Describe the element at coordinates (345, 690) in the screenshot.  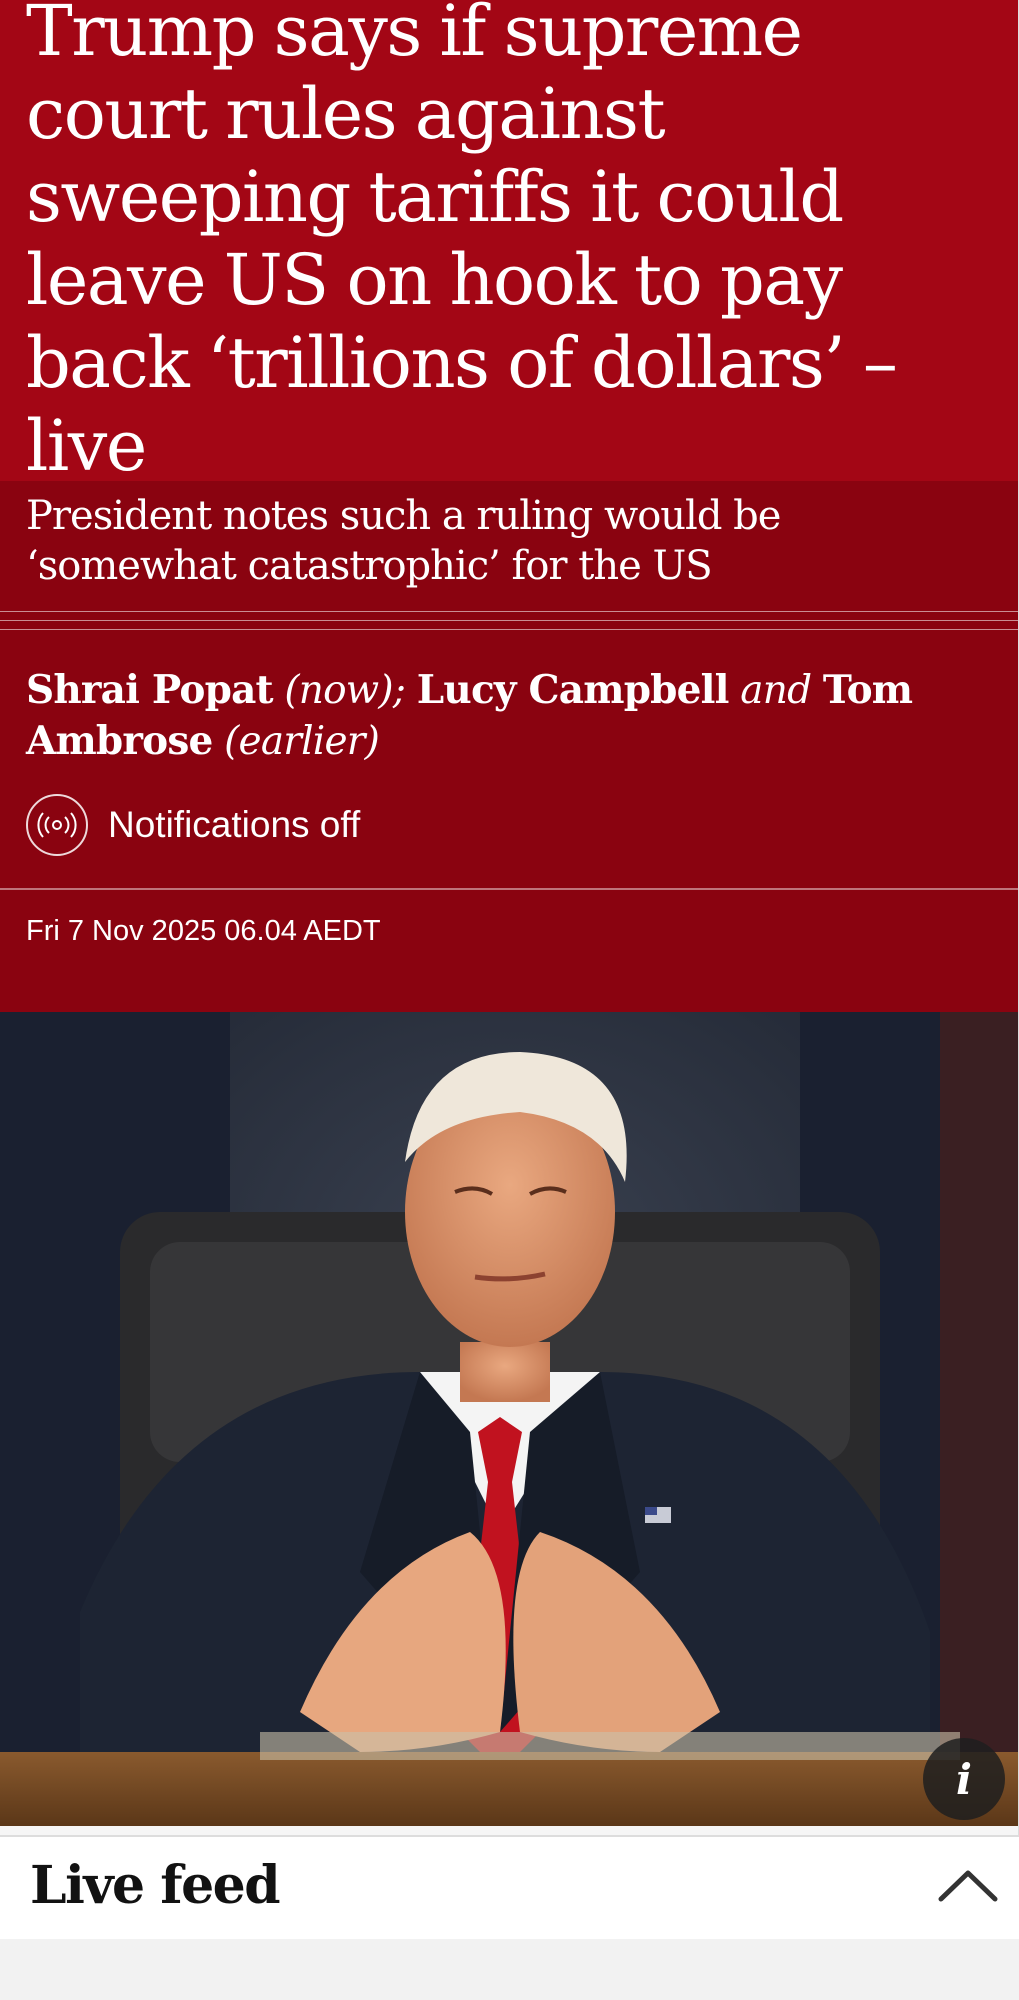
I see `byline-note: (now);` at that location.